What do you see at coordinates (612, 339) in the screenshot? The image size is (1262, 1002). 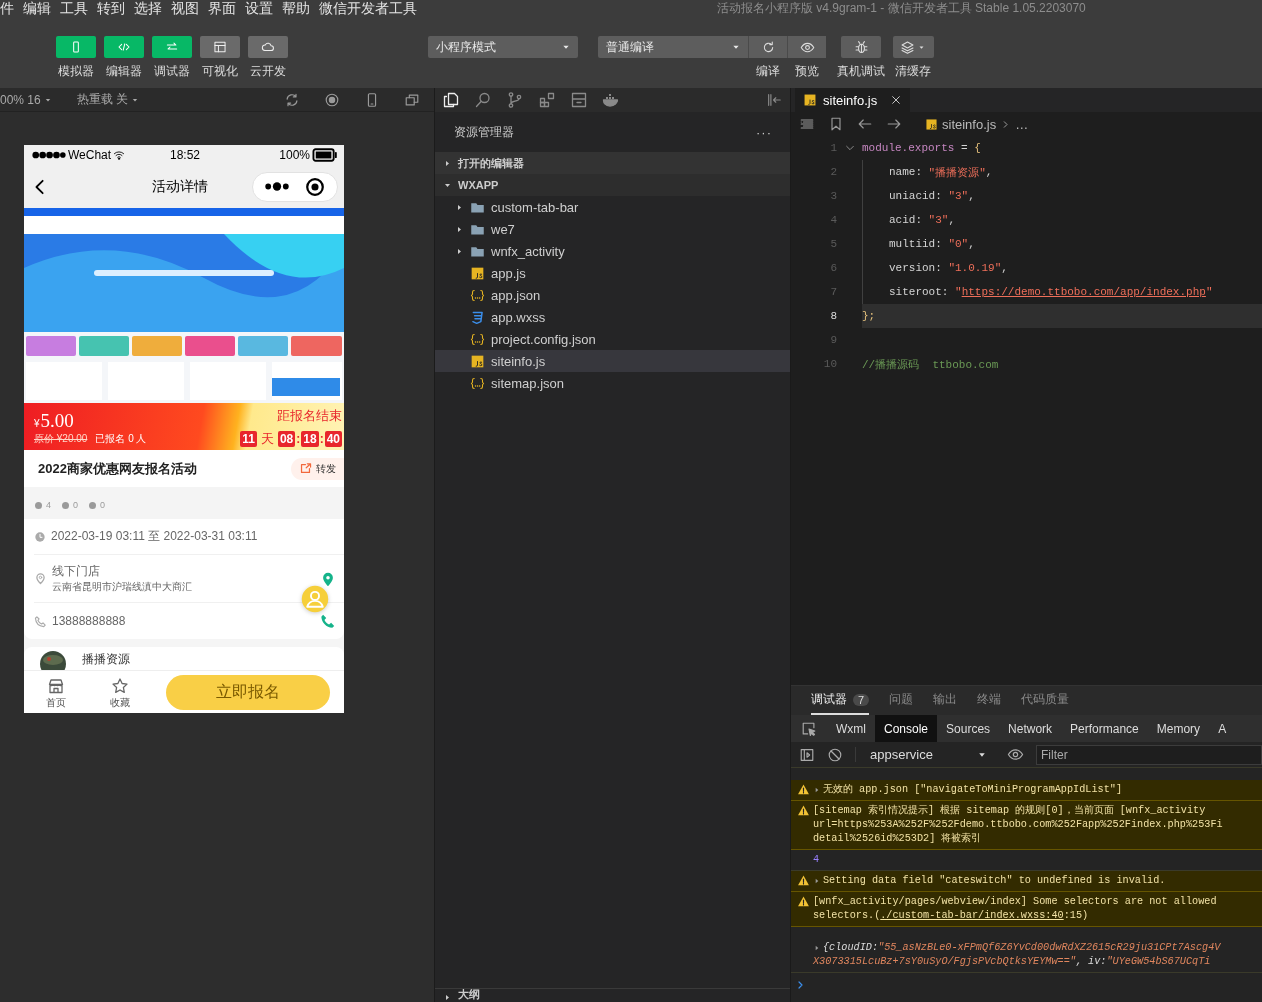 I see `file-tree-item: project.config.json` at bounding box center [612, 339].